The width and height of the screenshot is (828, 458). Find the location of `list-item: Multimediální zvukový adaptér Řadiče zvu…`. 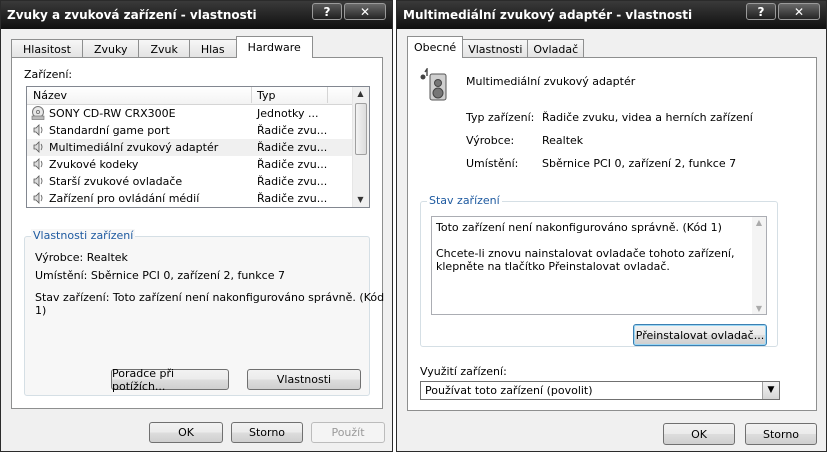

list-item: Multimediální zvukový adaptér Řadiče zvu… is located at coordinates (190, 147).